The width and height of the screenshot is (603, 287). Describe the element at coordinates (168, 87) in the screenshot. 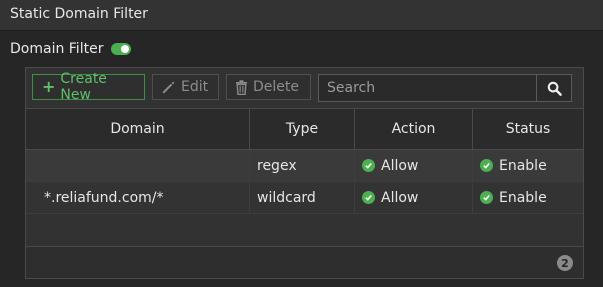

I see `pencil-icon` at that location.